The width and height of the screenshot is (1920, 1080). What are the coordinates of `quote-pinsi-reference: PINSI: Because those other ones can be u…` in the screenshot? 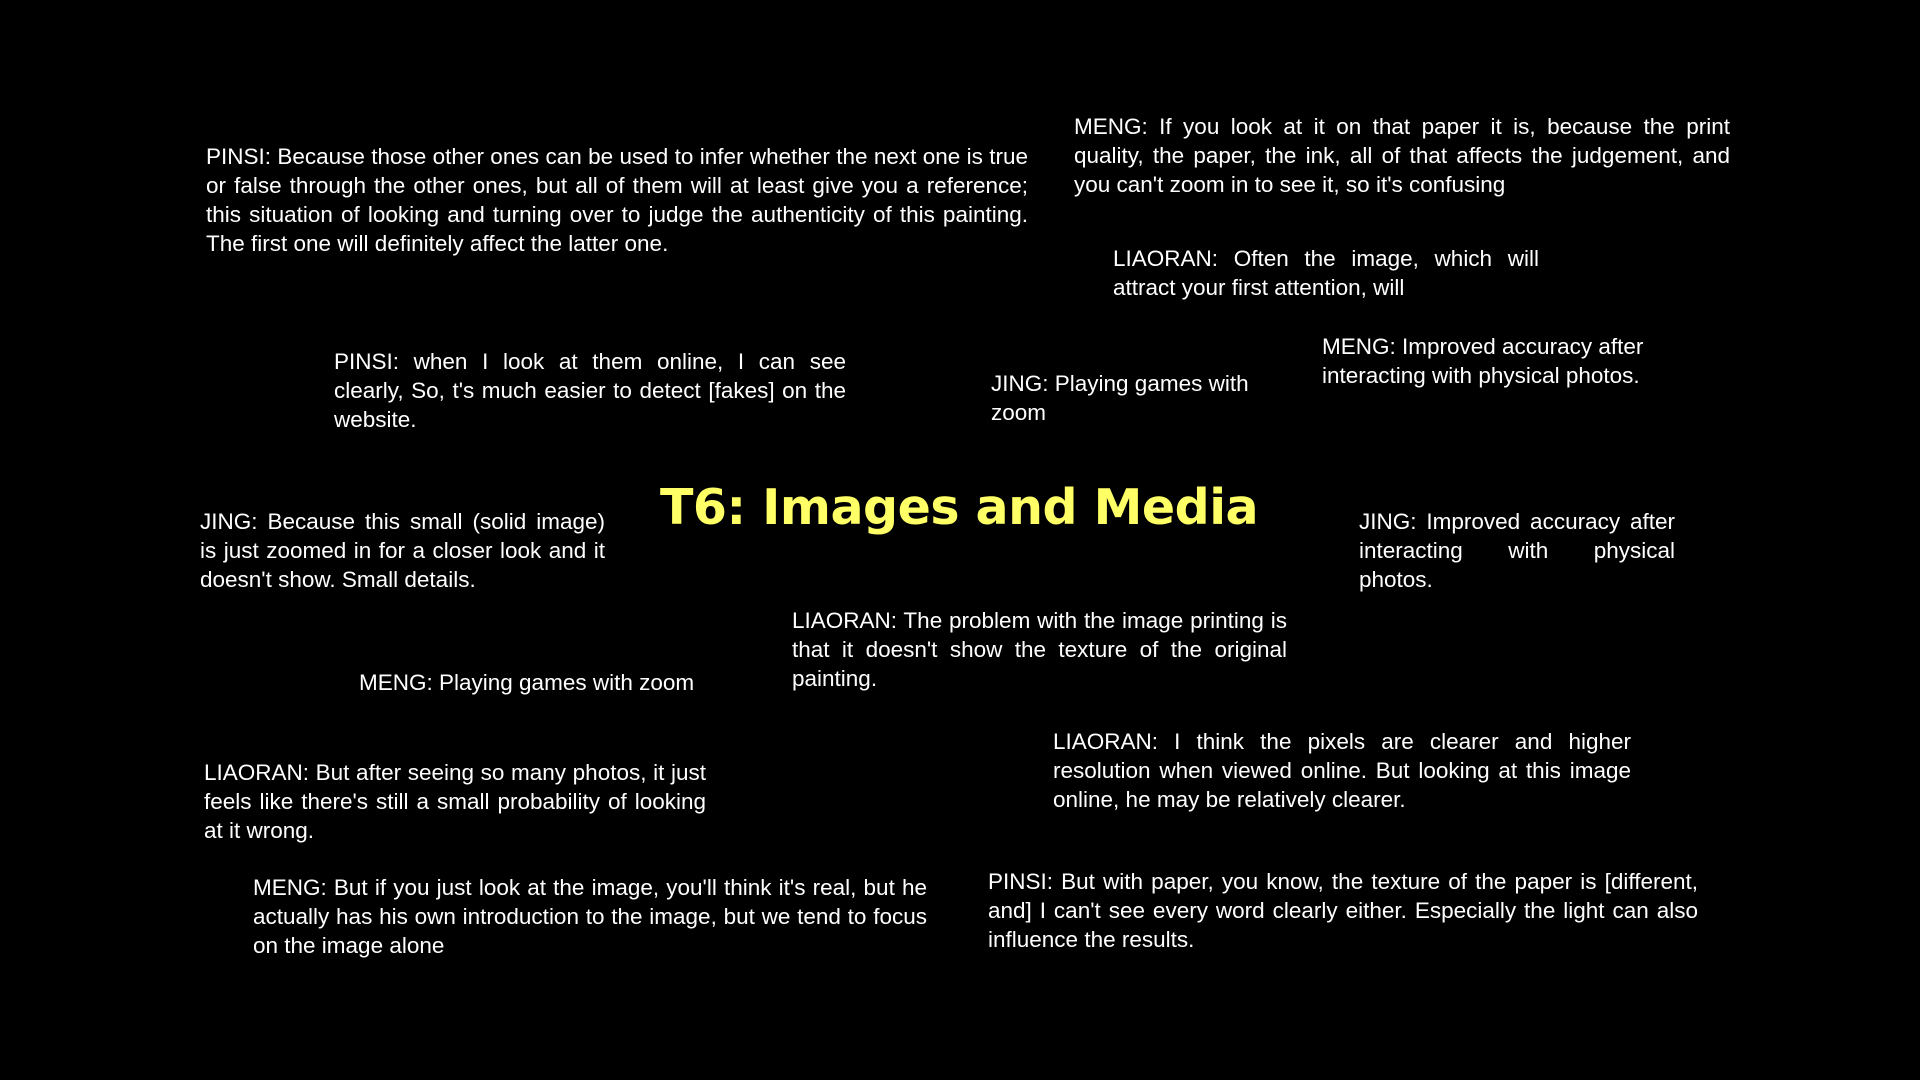 It's located at (617, 200).